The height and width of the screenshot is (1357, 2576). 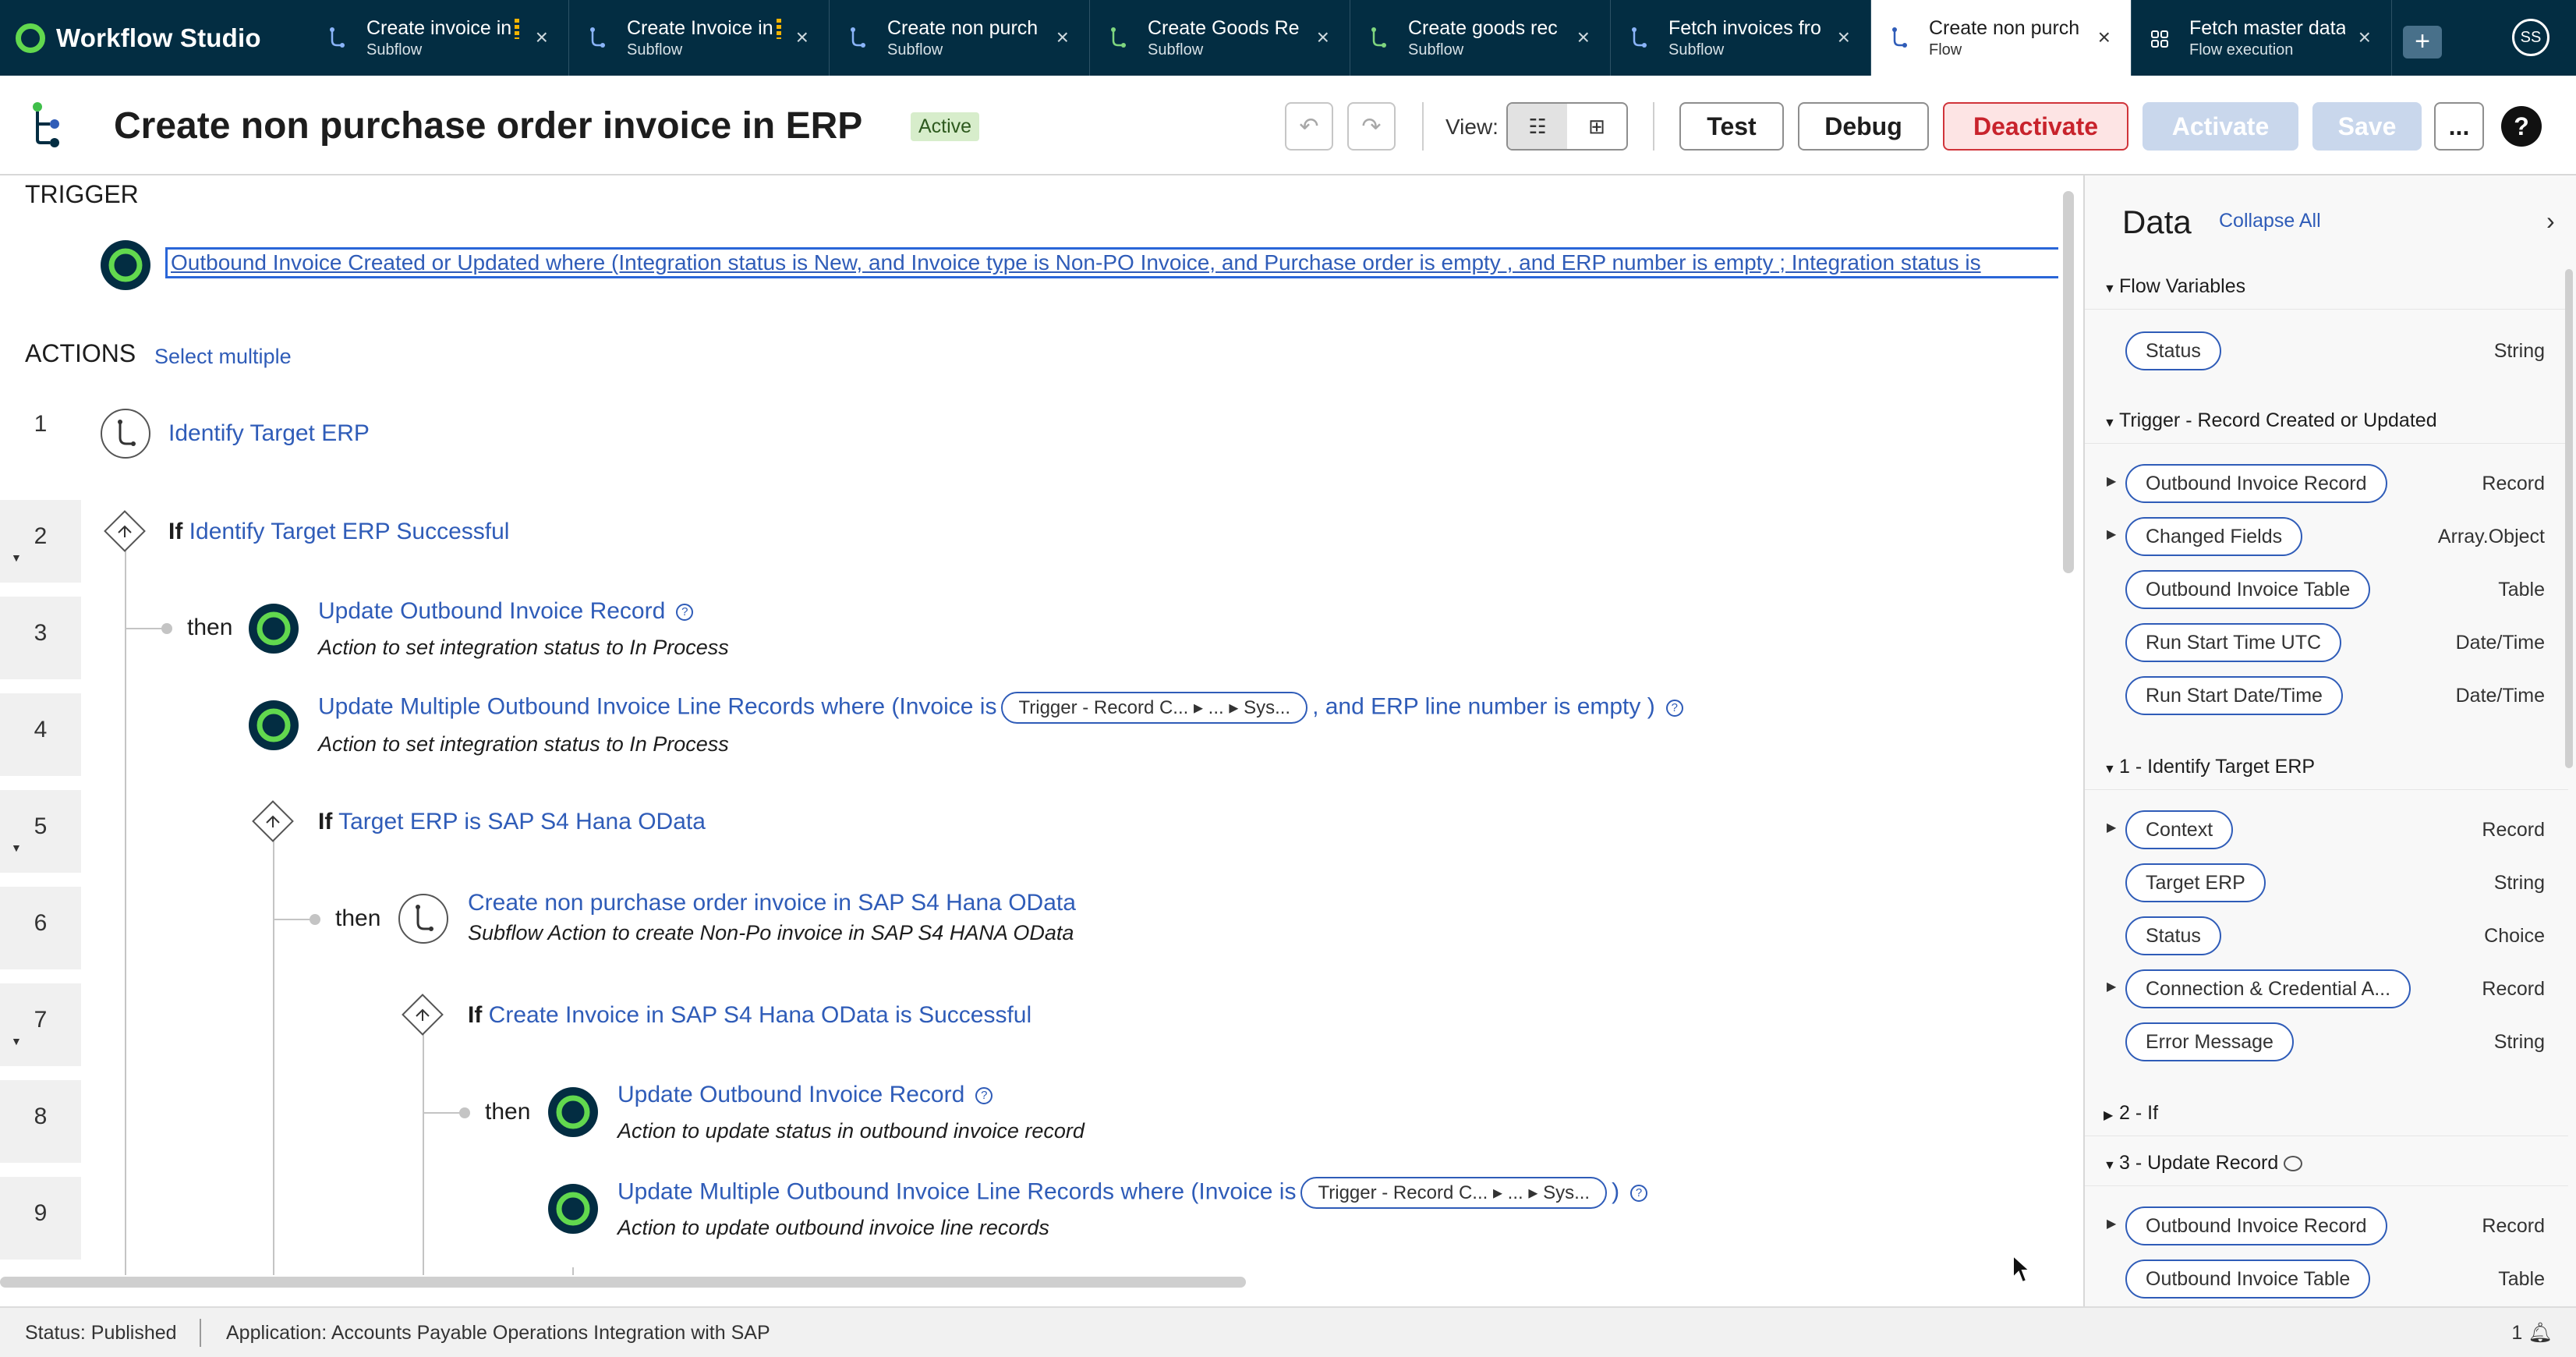 I want to click on group-identify-target-erp: ▼ 1 - Identify Target ERP, so click(x=2326, y=766).